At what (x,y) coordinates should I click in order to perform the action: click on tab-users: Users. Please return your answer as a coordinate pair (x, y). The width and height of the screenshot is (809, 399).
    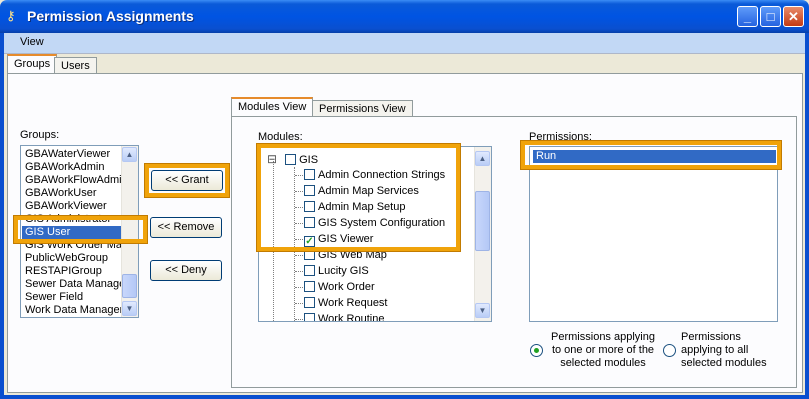
    Looking at the image, I should click on (75, 65).